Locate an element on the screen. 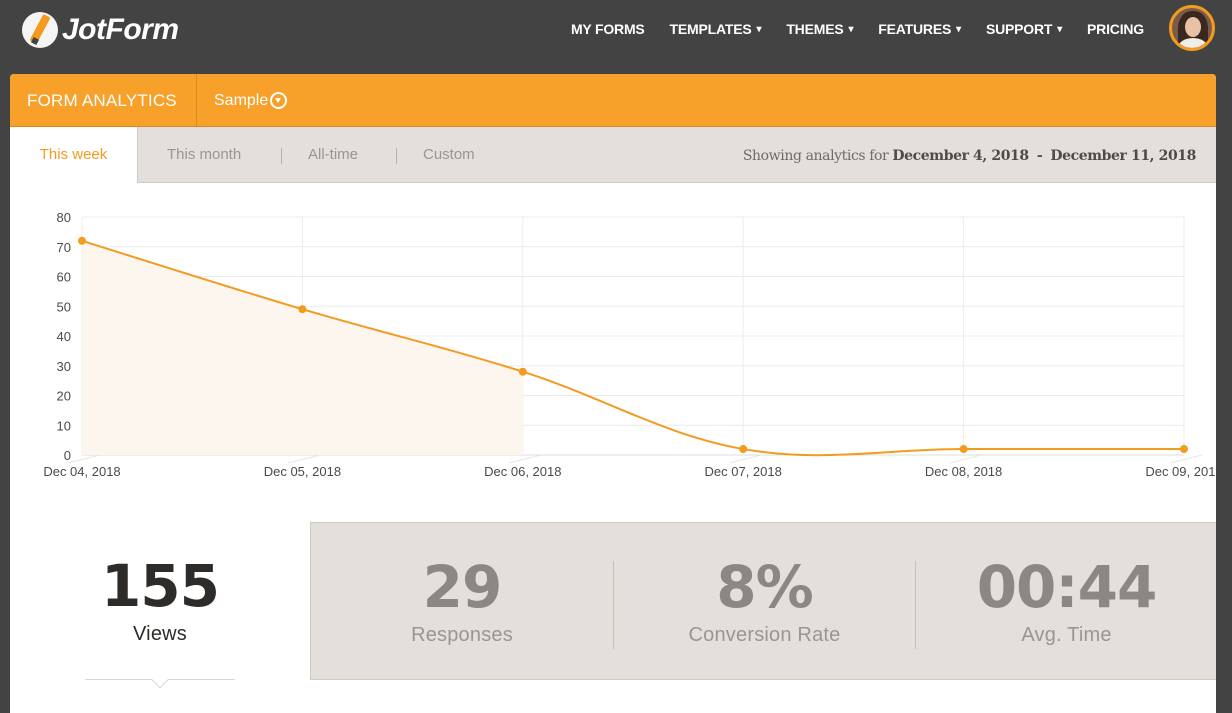 The width and height of the screenshot is (1232, 713). circle-chevron-down-icon is located at coordinates (279, 100).